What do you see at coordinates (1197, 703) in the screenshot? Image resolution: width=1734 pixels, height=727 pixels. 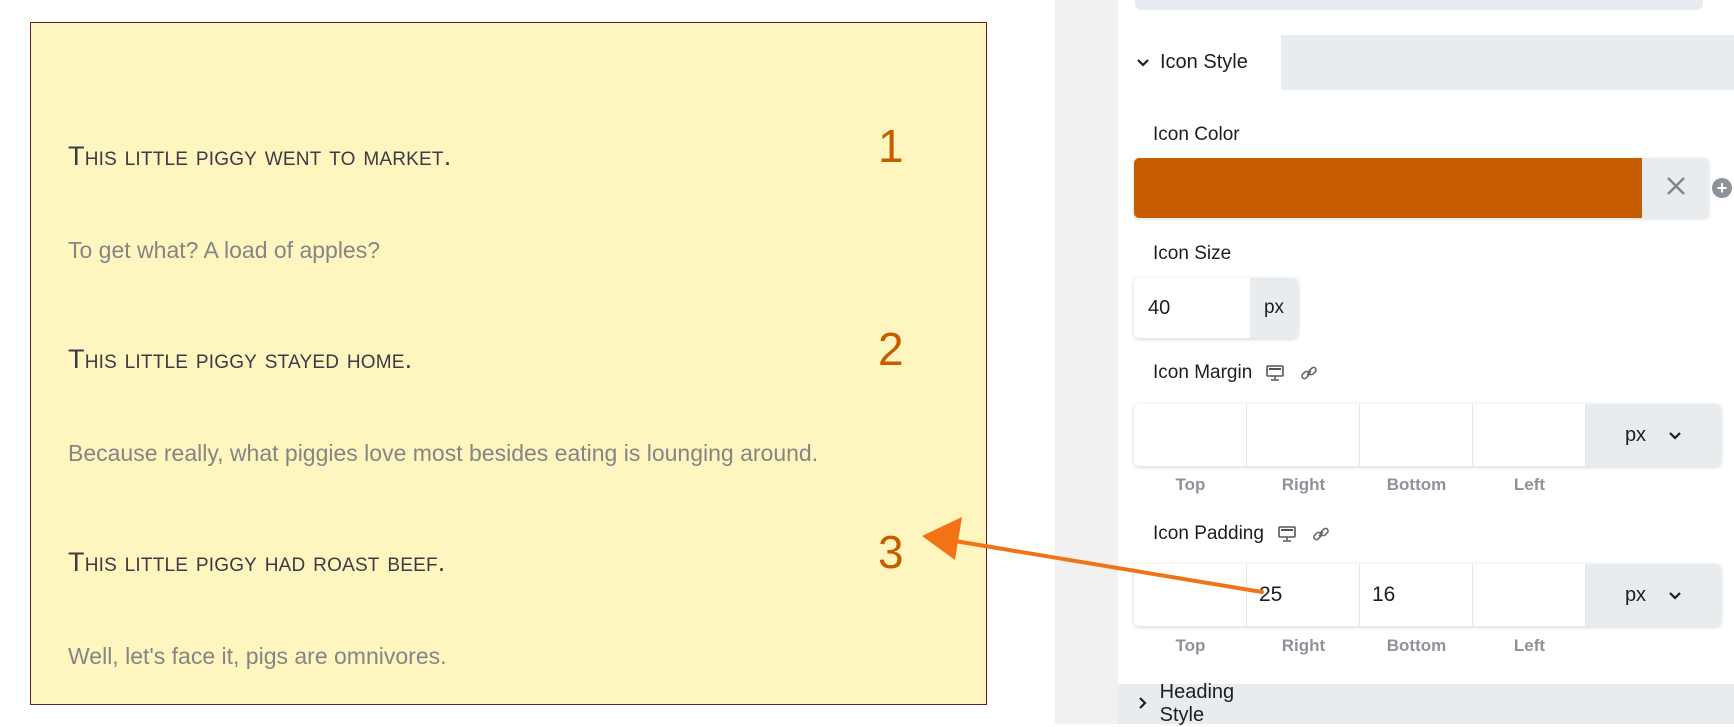 I see `section-title: Heading Style` at bounding box center [1197, 703].